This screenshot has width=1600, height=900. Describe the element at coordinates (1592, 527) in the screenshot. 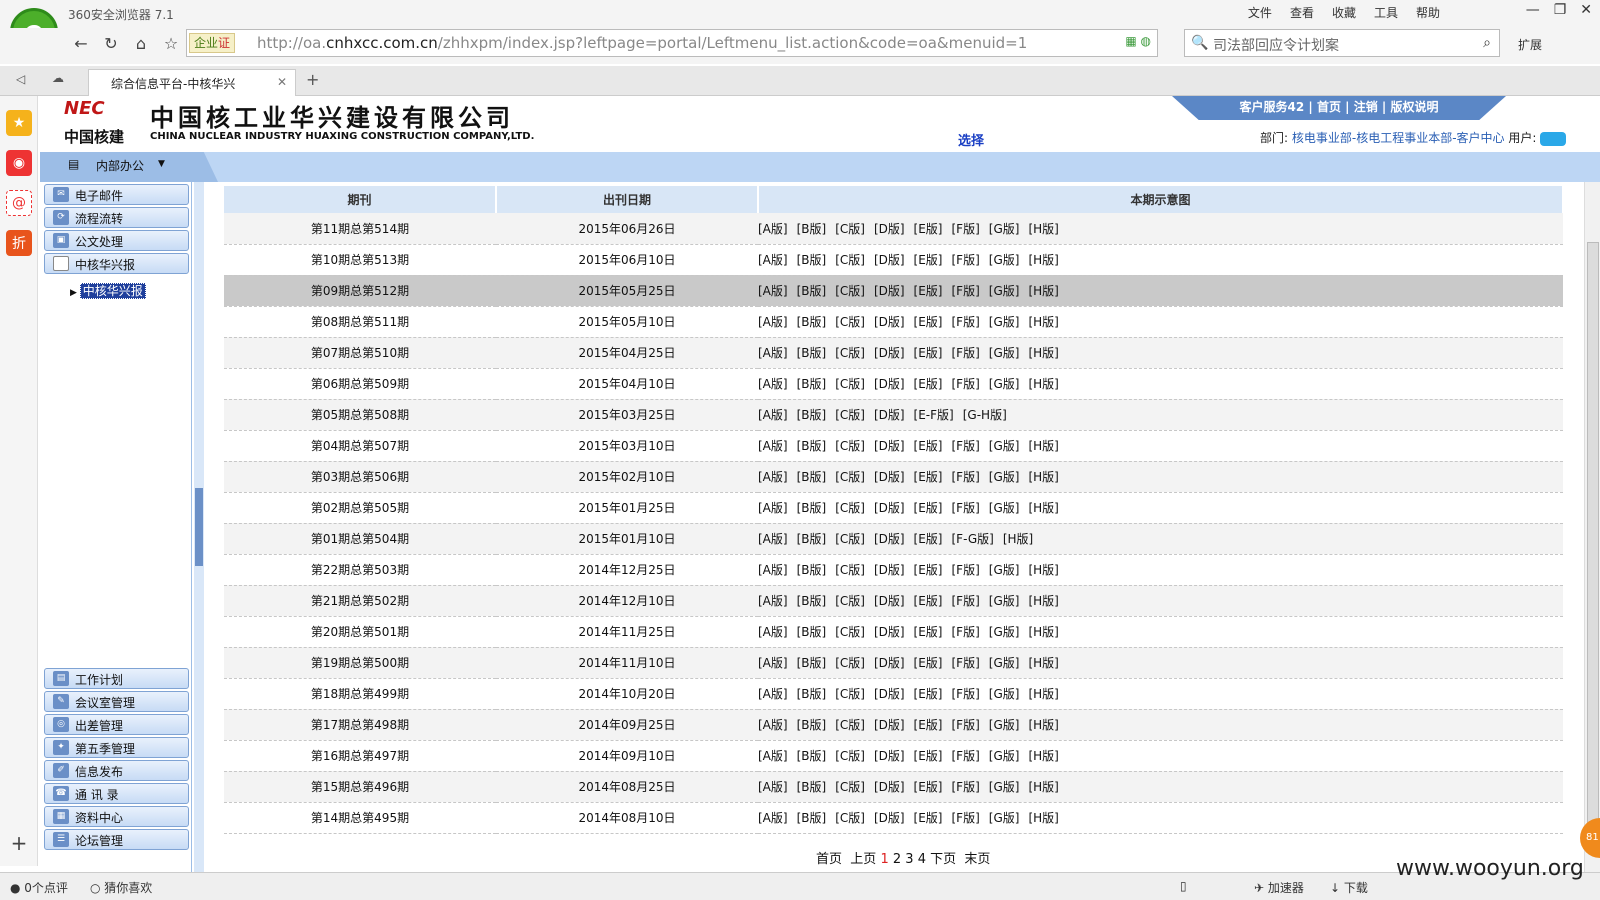

I see `scrollbar` at that location.